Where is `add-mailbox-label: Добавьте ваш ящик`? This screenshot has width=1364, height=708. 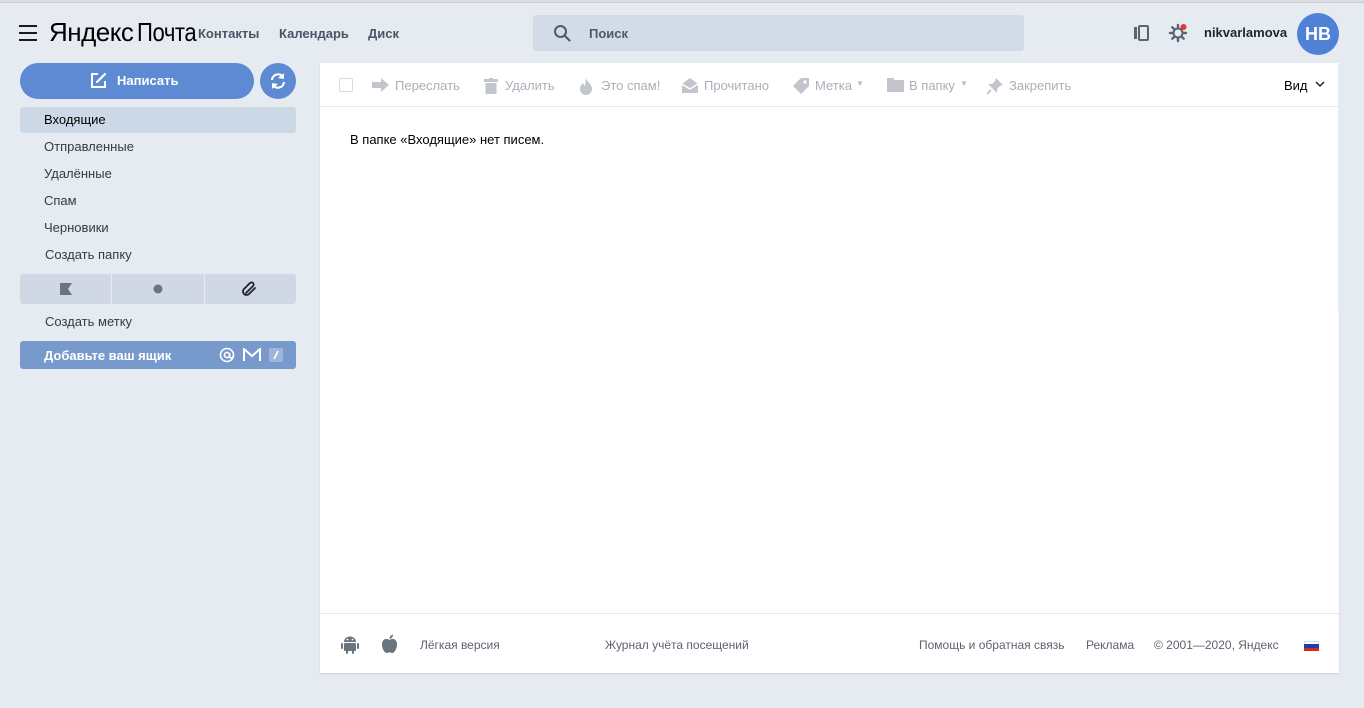 add-mailbox-label: Добавьте ваш ящик is located at coordinates (108, 355).